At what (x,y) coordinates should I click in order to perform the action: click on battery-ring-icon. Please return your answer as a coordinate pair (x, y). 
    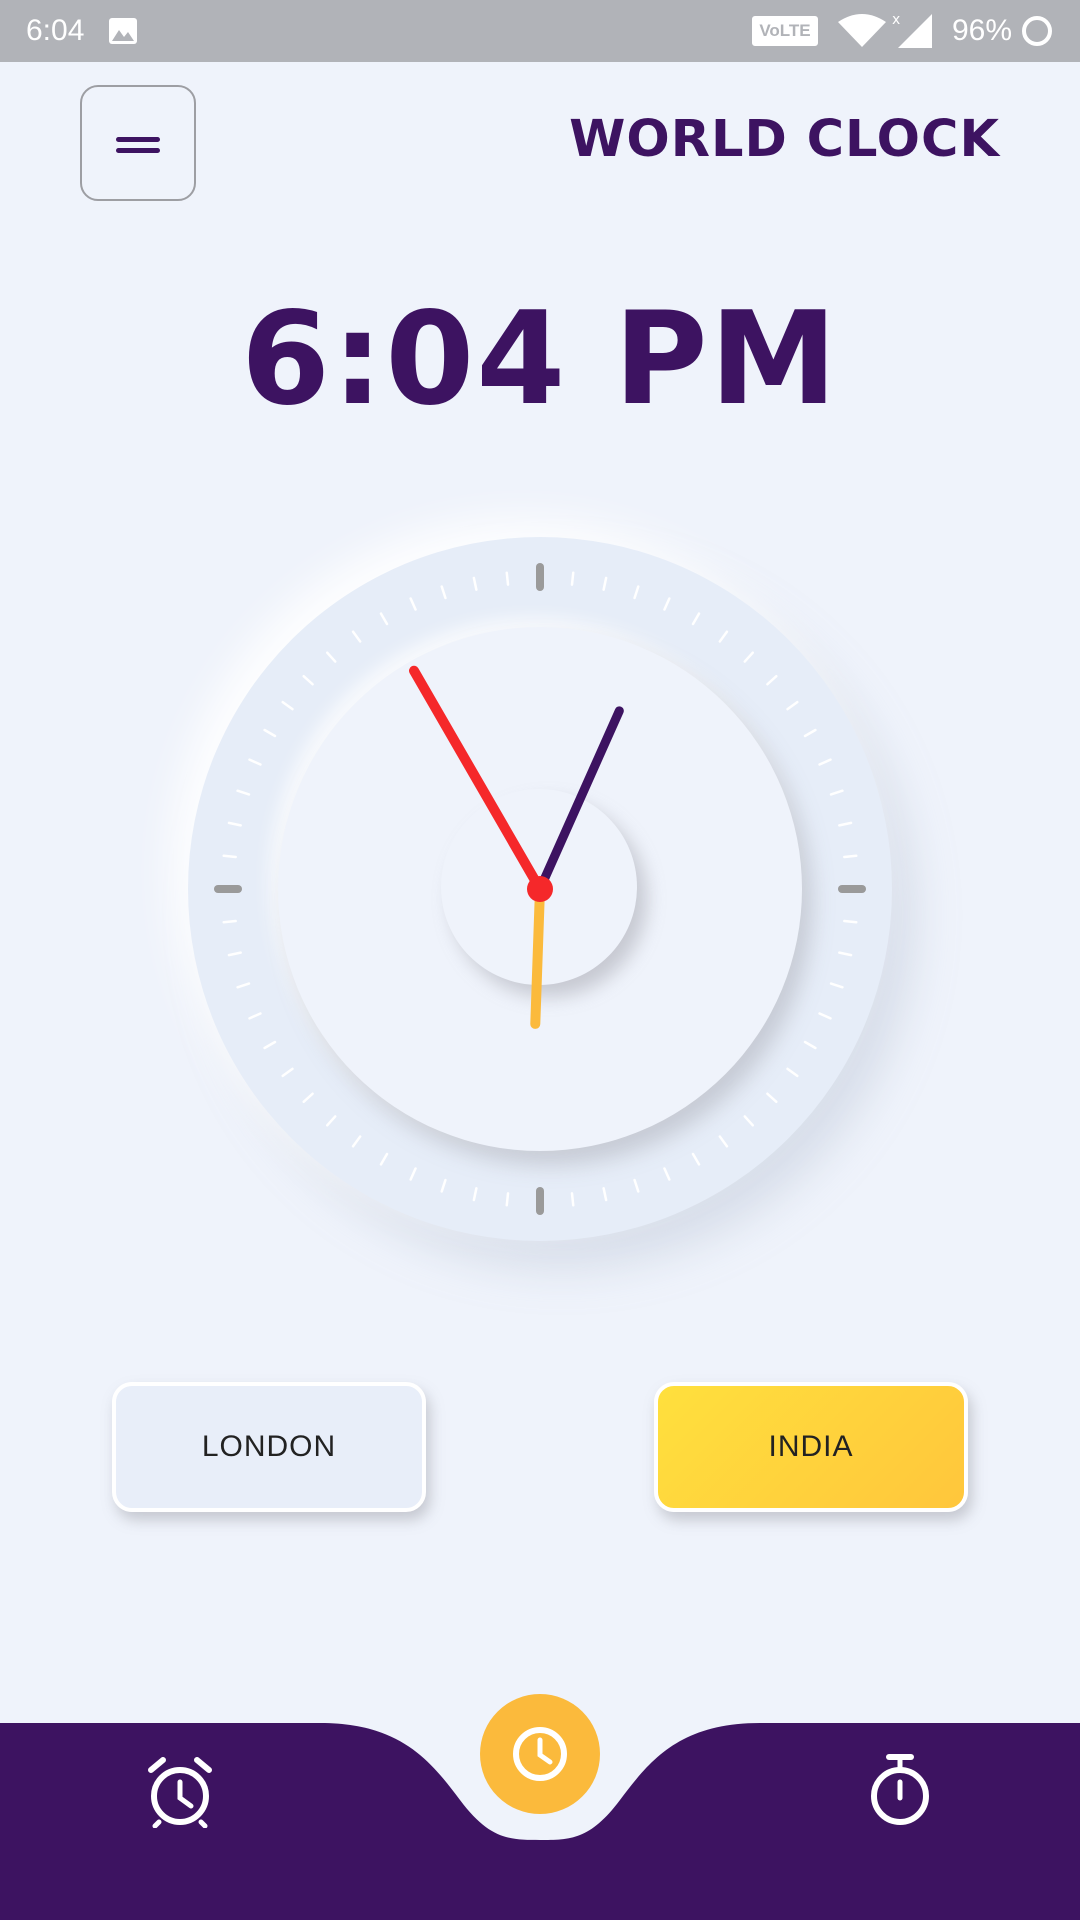
    Looking at the image, I should click on (1037, 31).